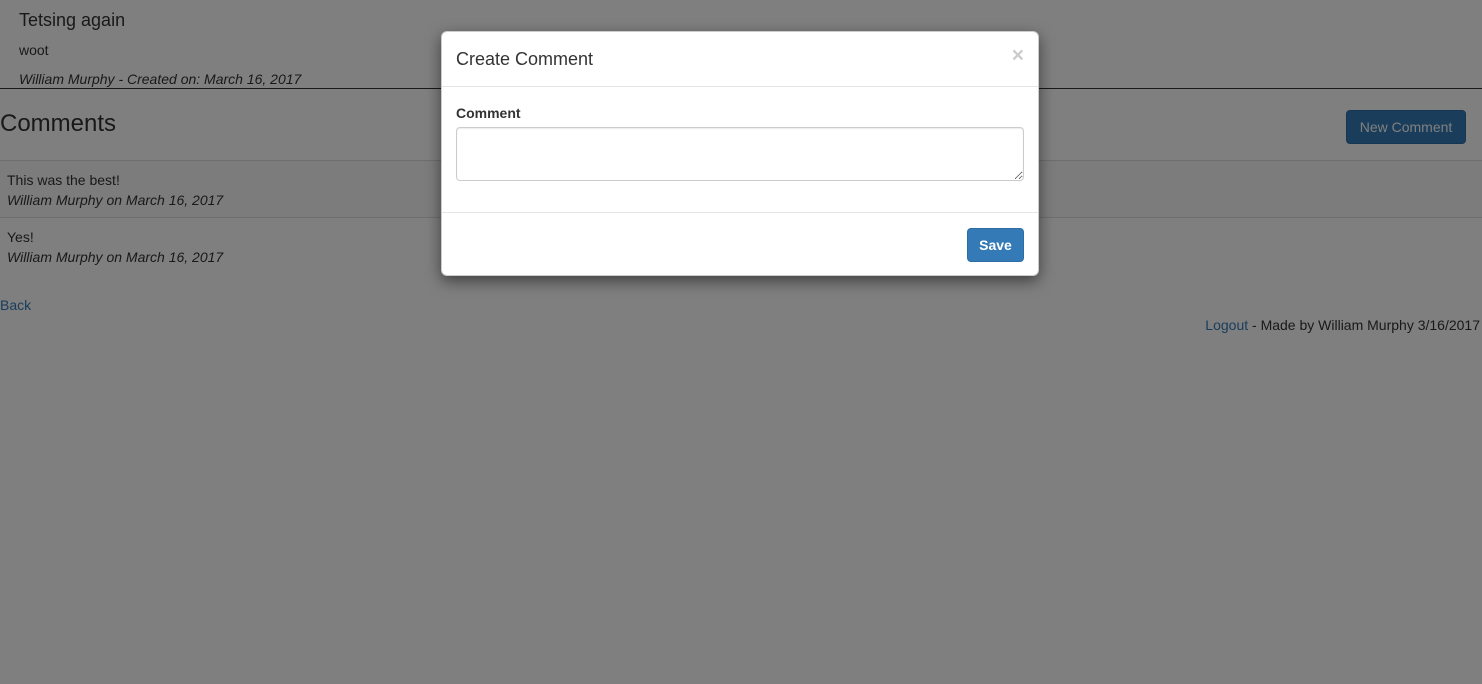 Image resolution: width=1482 pixels, height=684 pixels. Describe the element at coordinates (1018, 55) in the screenshot. I see `close-icon: ×` at that location.